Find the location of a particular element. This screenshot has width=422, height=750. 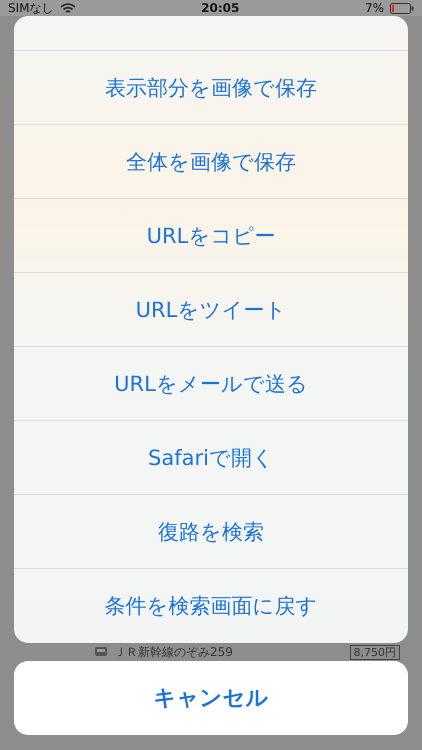

action-item: 全体を画像で保存 is located at coordinates (211, 162).